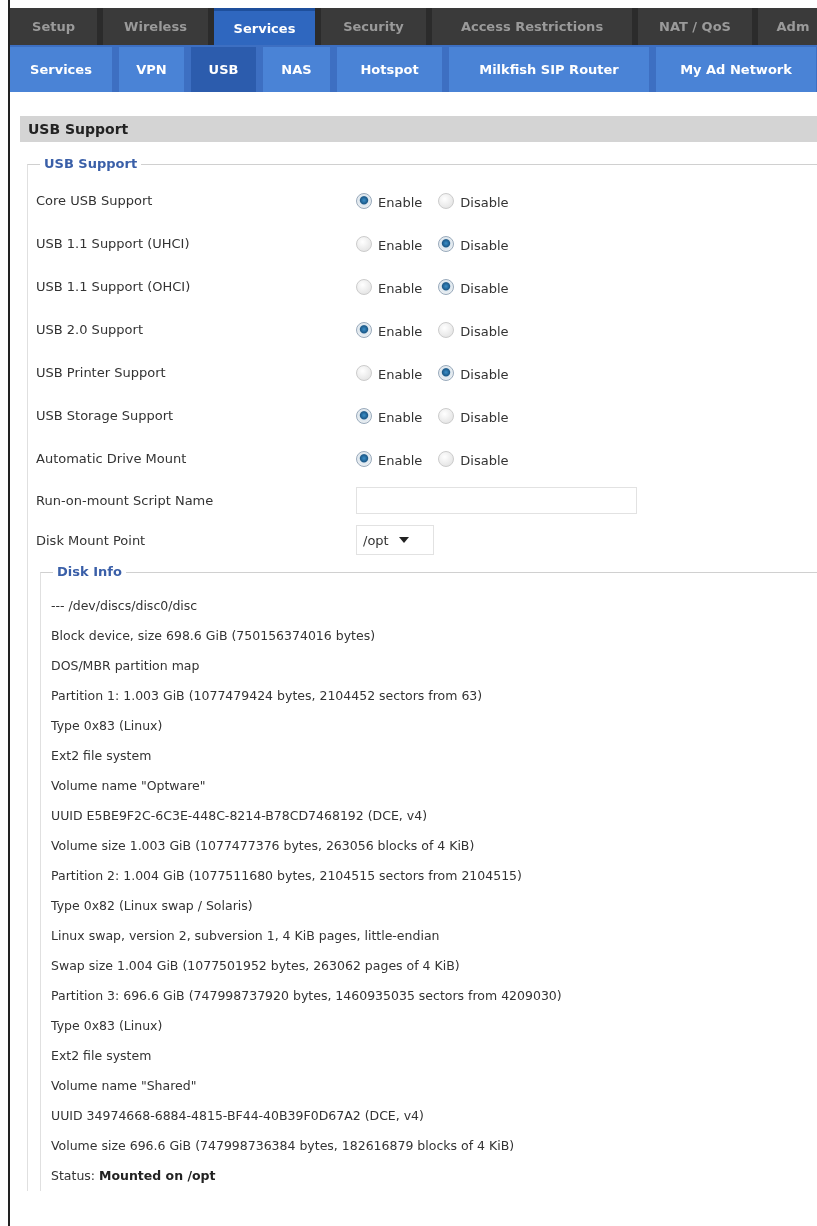 The image size is (817, 1226). Describe the element at coordinates (283, 1146) in the screenshot. I see `disk-info-line: Volume size 696.6 GiB (747998736384 bytes, 182616879 blocks of 4 KiB)` at that location.